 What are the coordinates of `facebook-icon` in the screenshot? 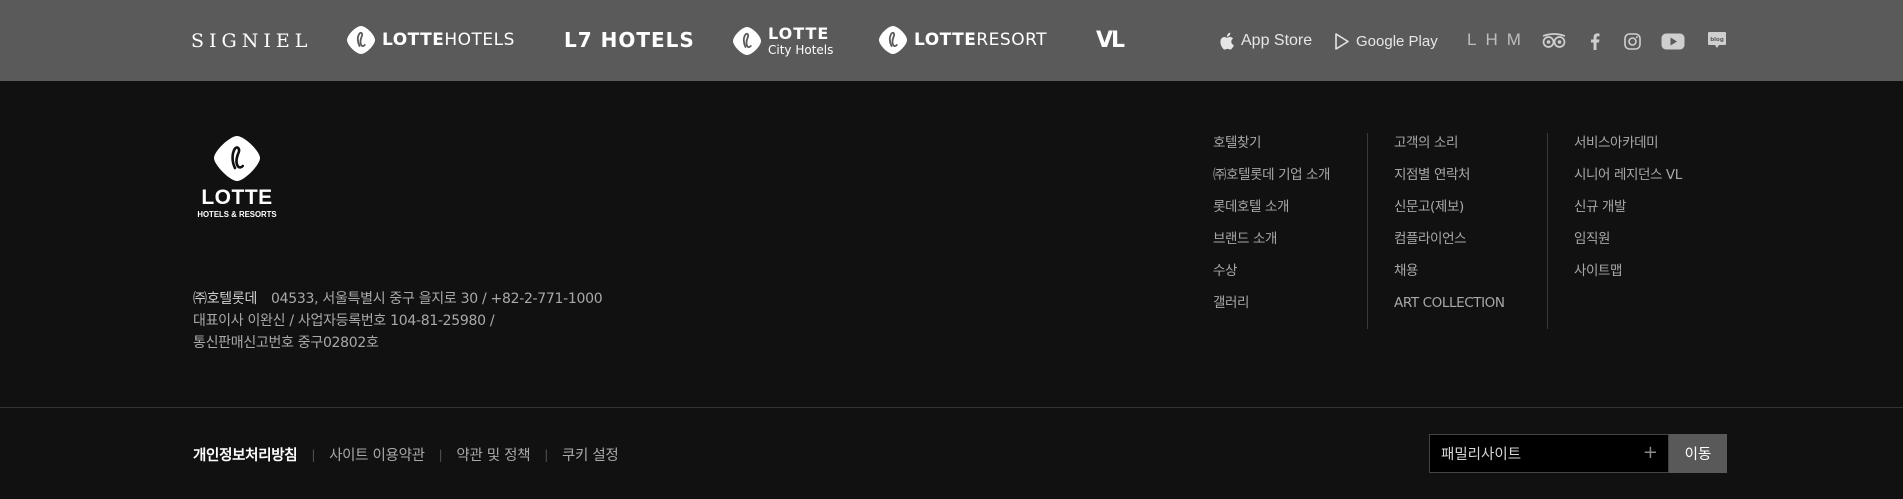 It's located at (1595, 41).